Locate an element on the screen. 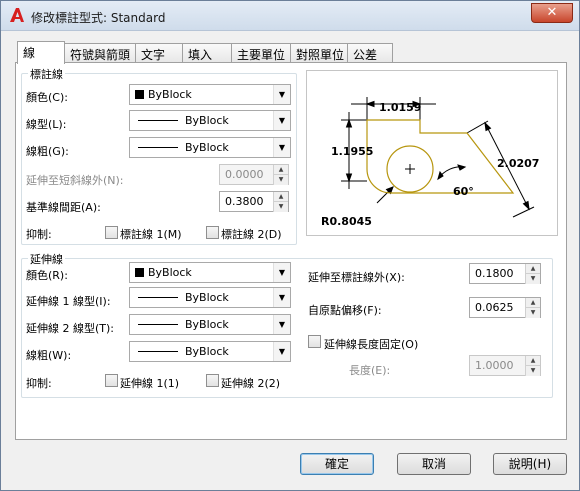 The height and width of the screenshot is (491, 580). dim-linetype-select: ByBlock ▼ is located at coordinates (210, 120).